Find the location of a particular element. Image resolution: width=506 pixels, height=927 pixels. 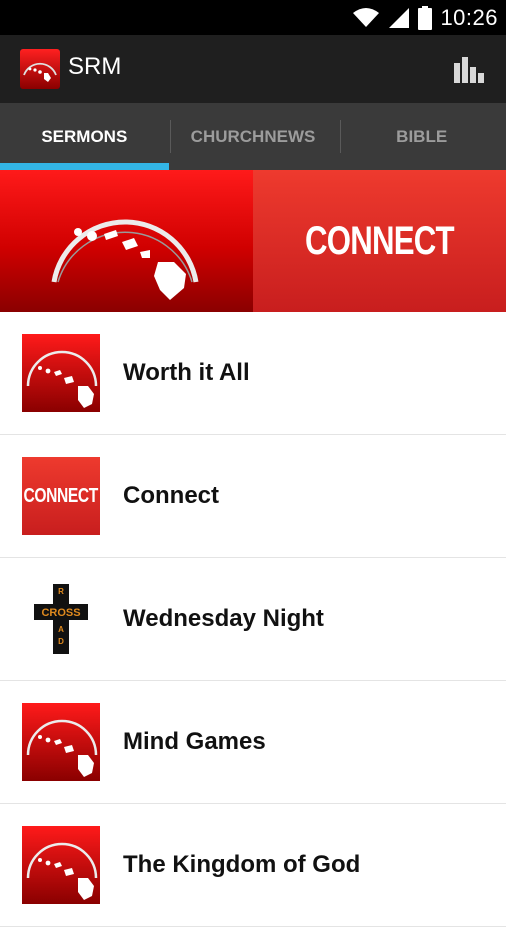

list-item-title: Worth it All is located at coordinates (186, 372).